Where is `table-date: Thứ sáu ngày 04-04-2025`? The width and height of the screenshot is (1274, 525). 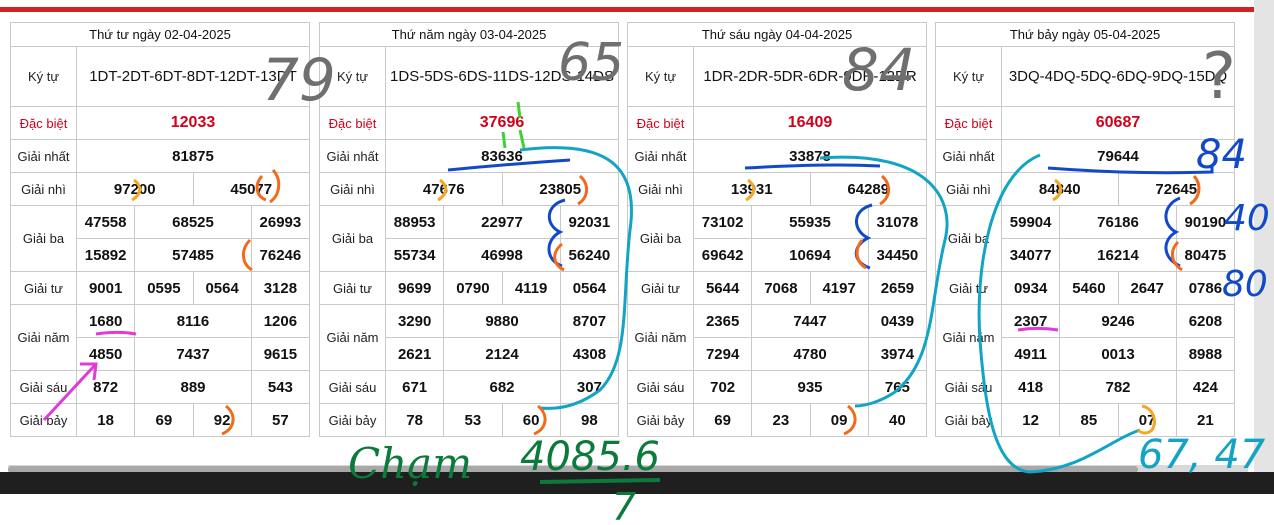
table-date: Thứ sáu ngày 04-04-2025 is located at coordinates (777, 34).